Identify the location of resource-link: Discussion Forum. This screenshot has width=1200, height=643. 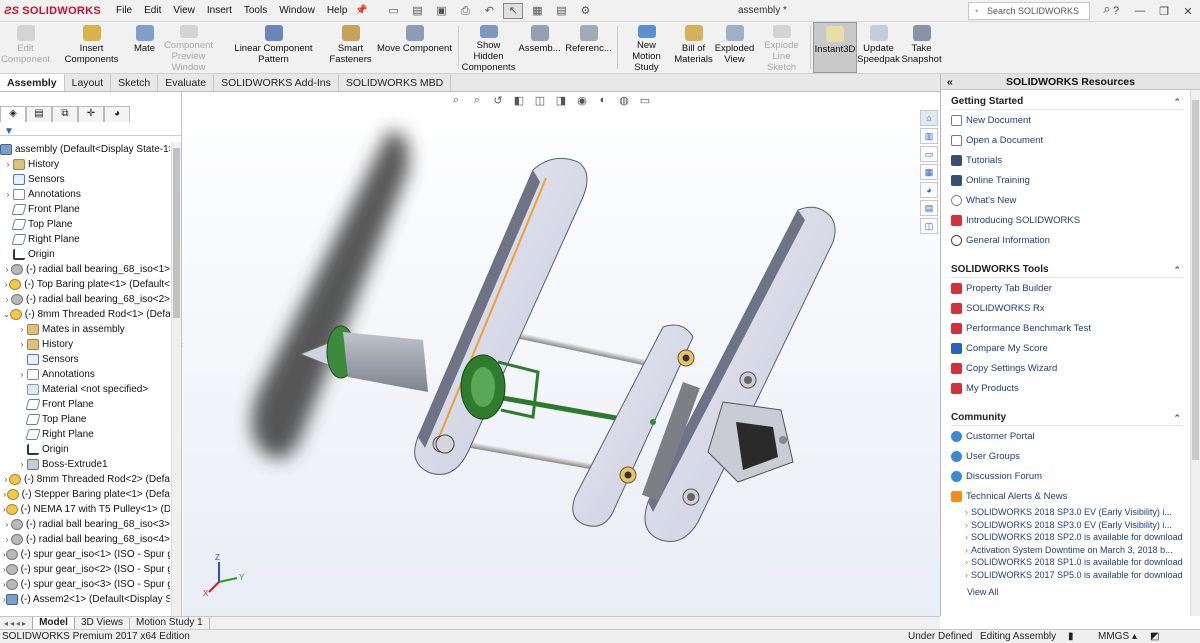
(1071, 476).